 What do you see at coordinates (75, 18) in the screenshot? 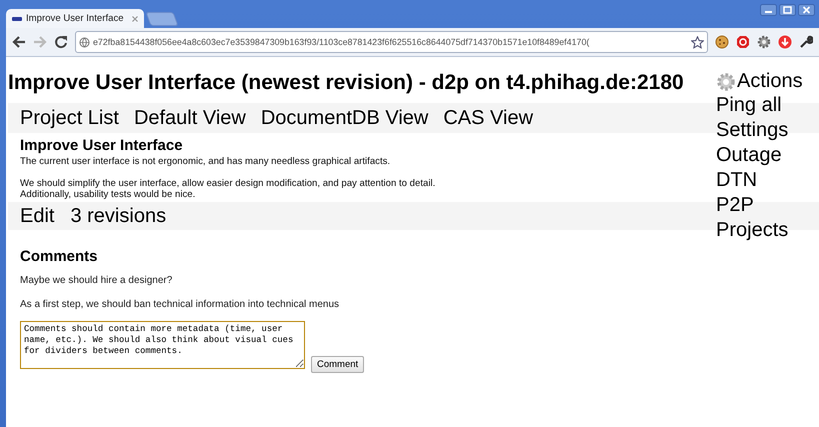
I see `browser-tab: Improve User Interface` at bounding box center [75, 18].